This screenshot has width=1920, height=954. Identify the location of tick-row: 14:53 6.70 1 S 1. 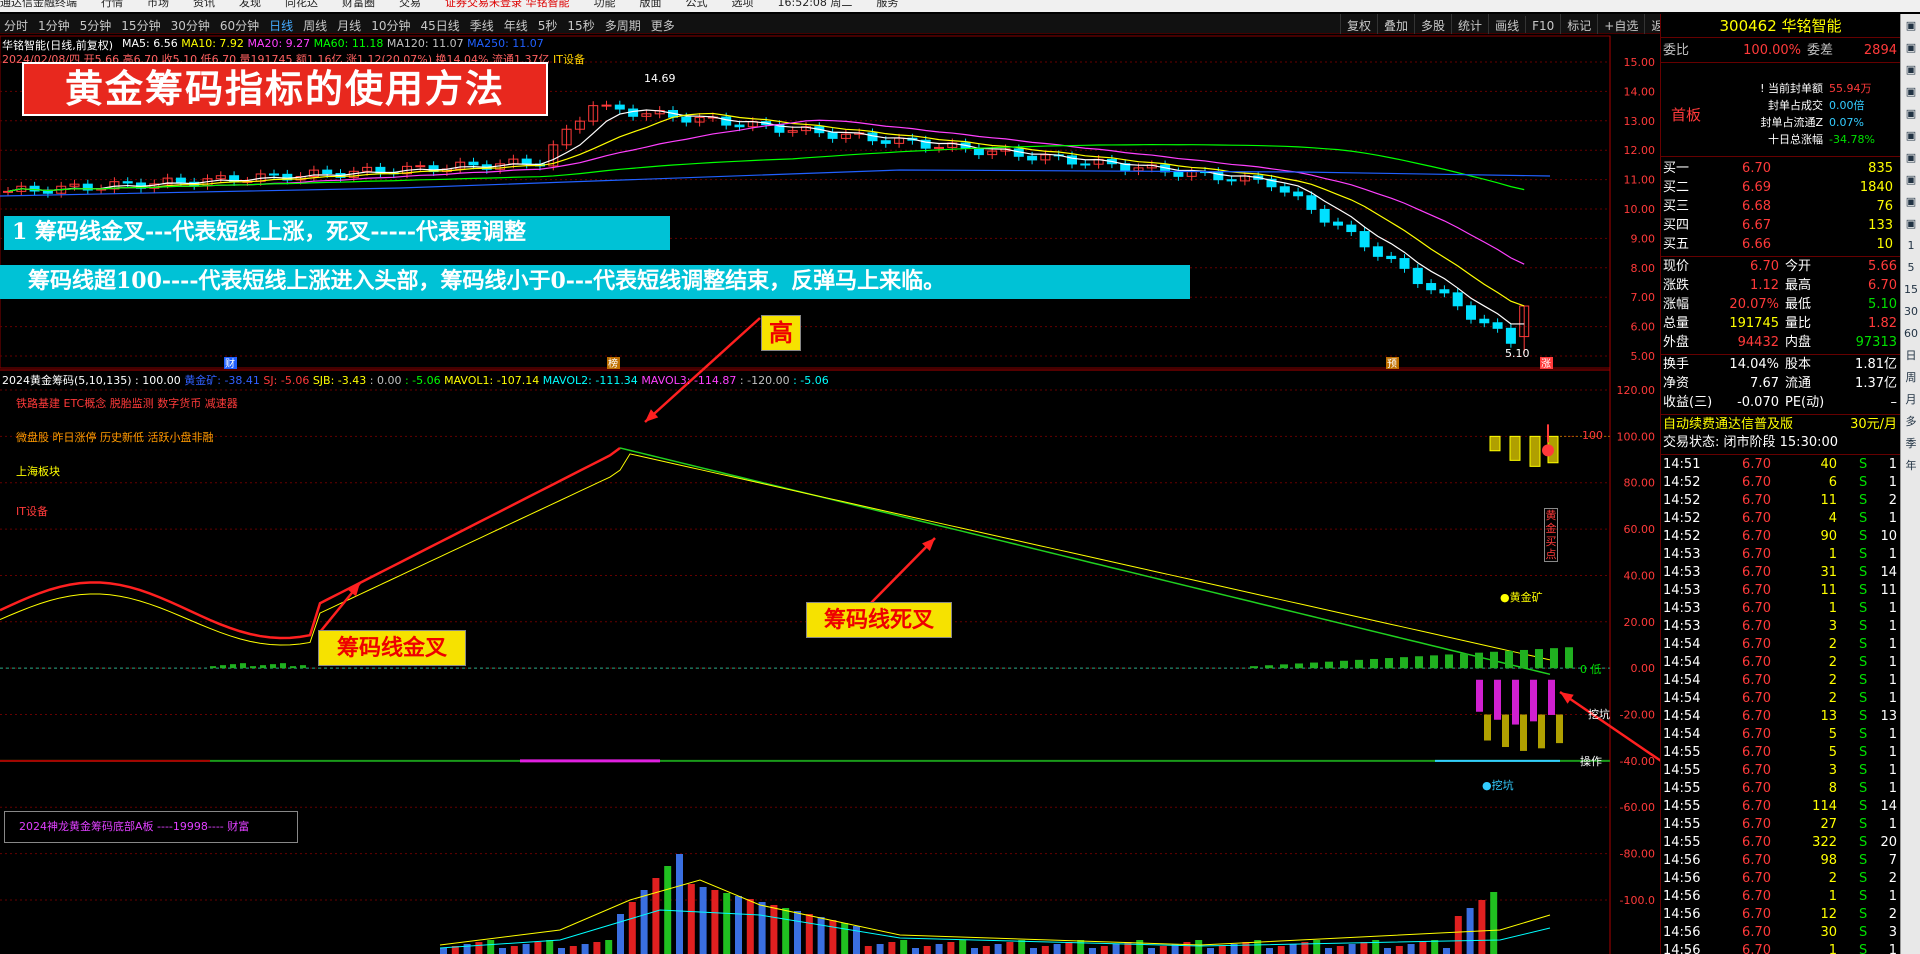
(1781, 609).